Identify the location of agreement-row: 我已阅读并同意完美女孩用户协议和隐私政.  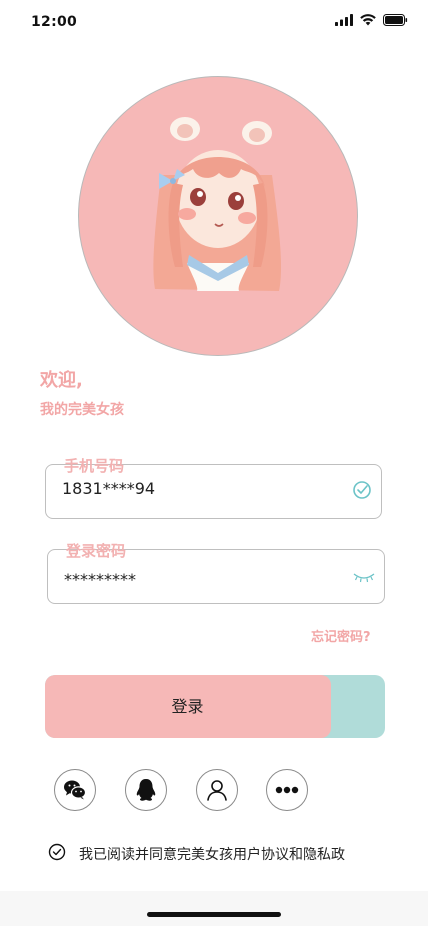
(196, 854).